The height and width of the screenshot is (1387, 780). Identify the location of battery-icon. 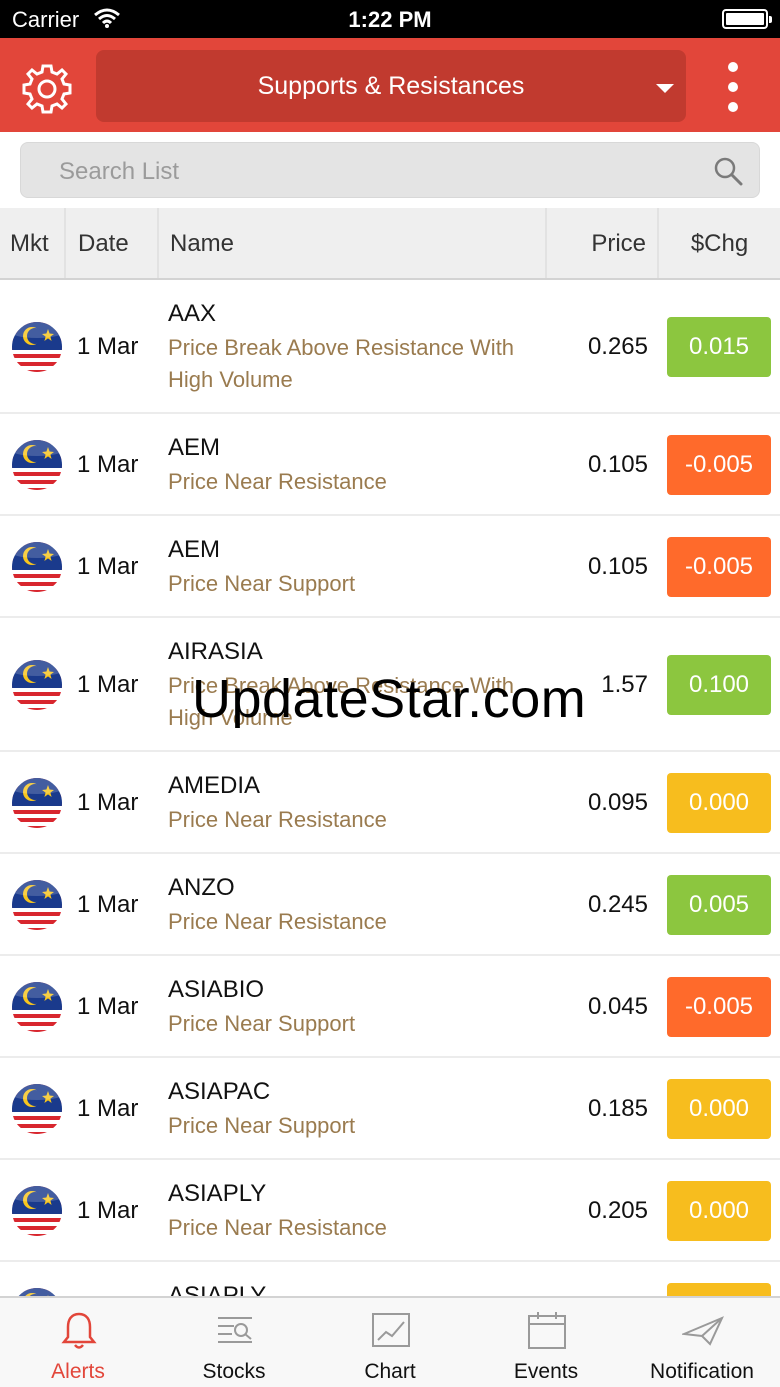
(747, 19).